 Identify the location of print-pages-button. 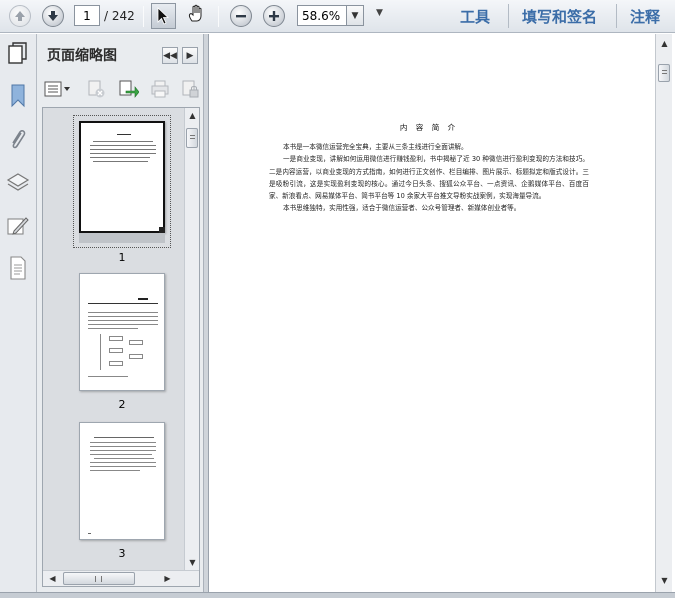
(160, 91).